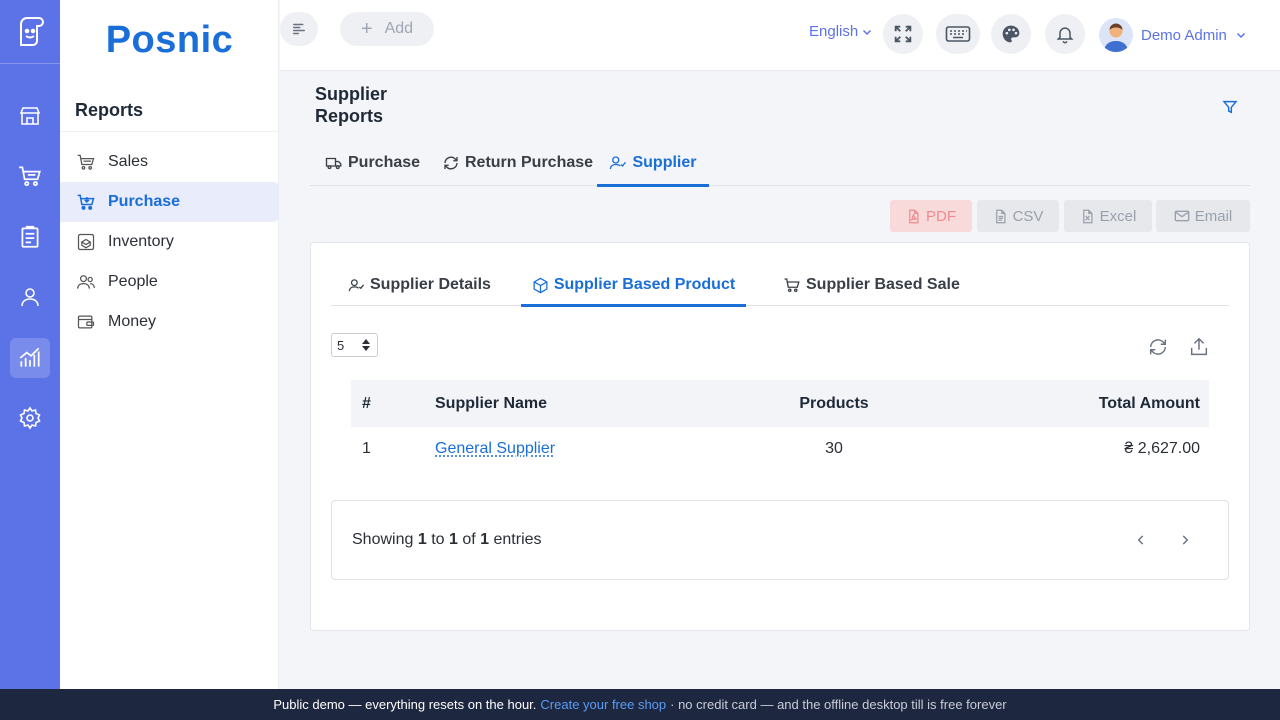  What do you see at coordinates (780, 540) in the screenshot?
I see `pagination: Showing 1 to 1 of 1 entries` at bounding box center [780, 540].